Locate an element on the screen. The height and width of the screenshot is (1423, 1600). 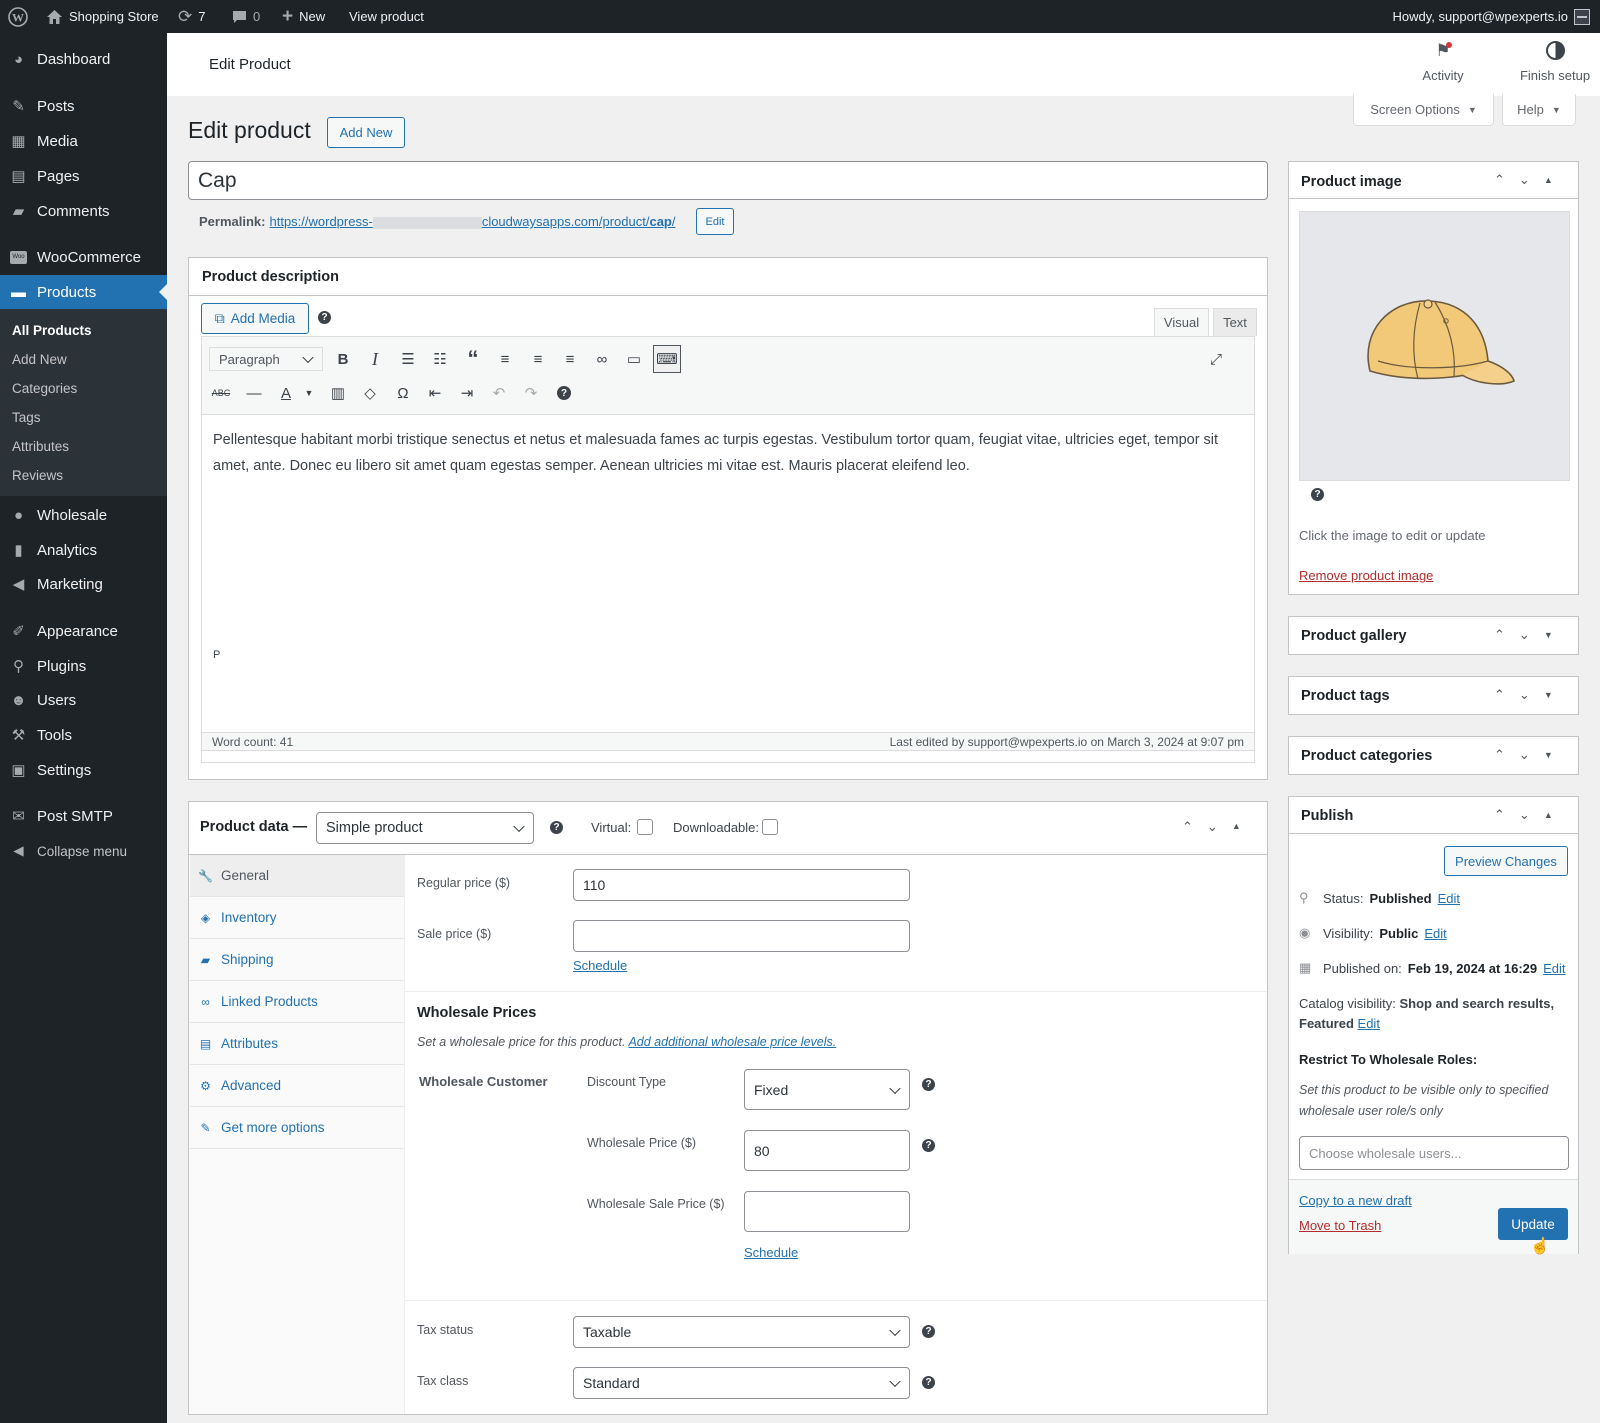
status-edit-link: Edit is located at coordinates (1449, 898).